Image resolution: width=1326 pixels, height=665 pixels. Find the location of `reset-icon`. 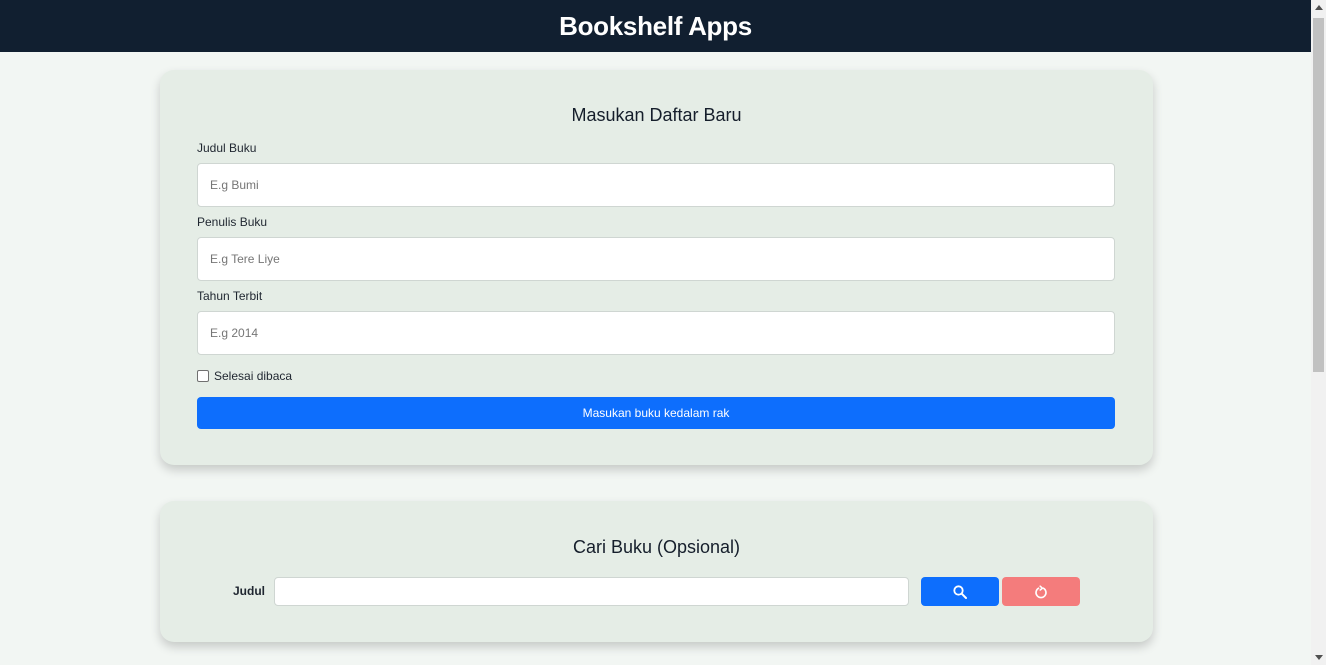

reset-icon is located at coordinates (1041, 591).